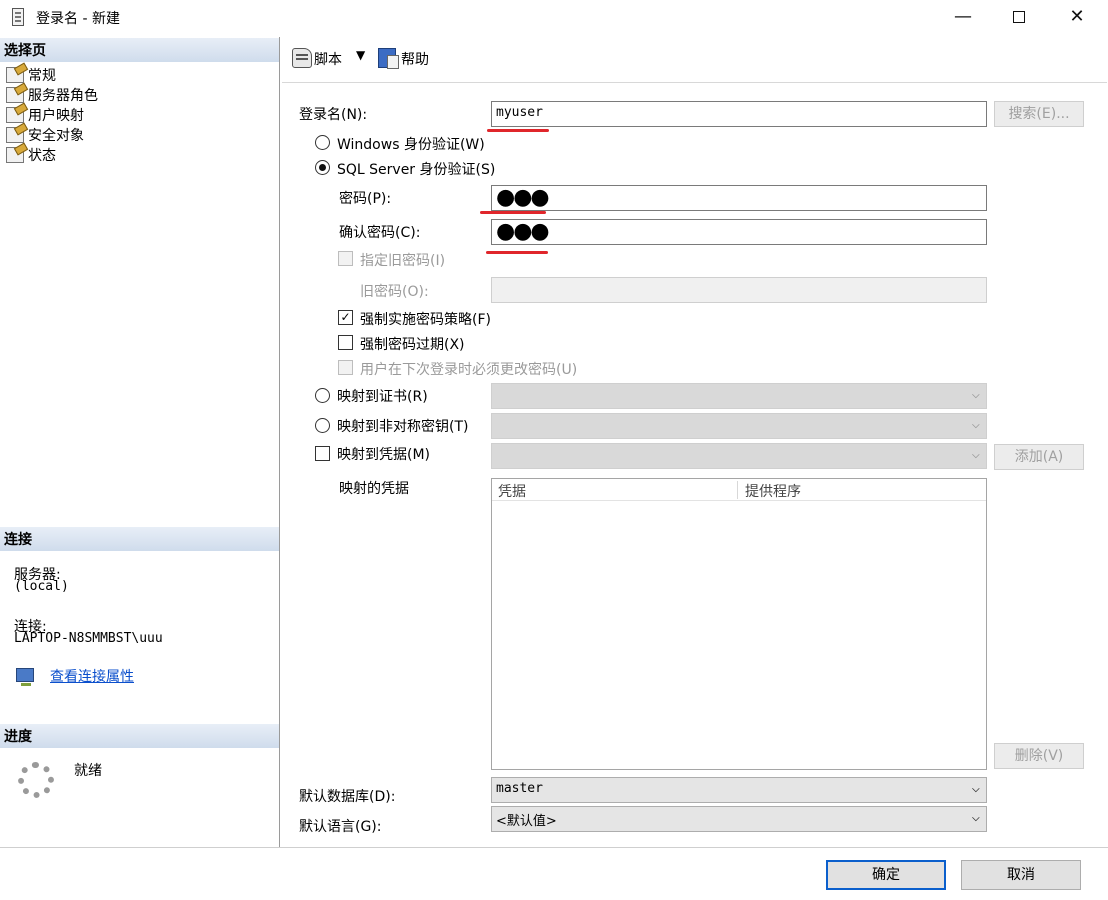  I want to click on old-password-label: 旧密码(O):, so click(394, 292).